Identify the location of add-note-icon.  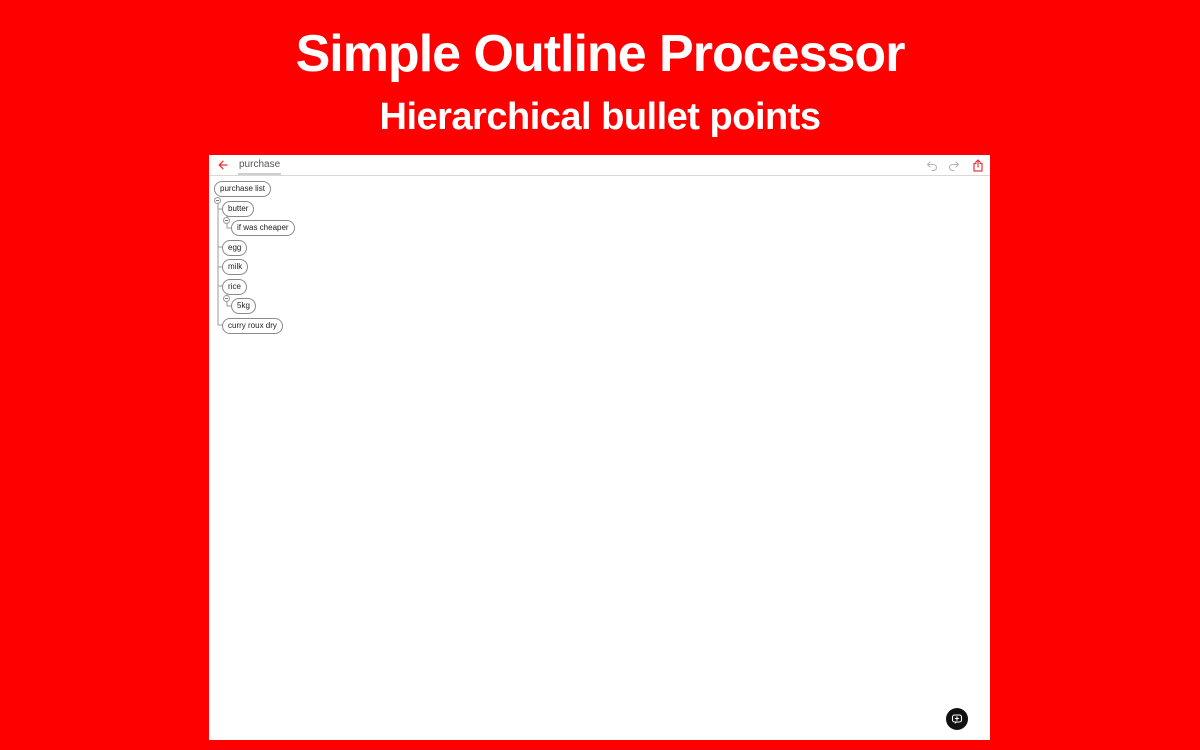
(957, 719).